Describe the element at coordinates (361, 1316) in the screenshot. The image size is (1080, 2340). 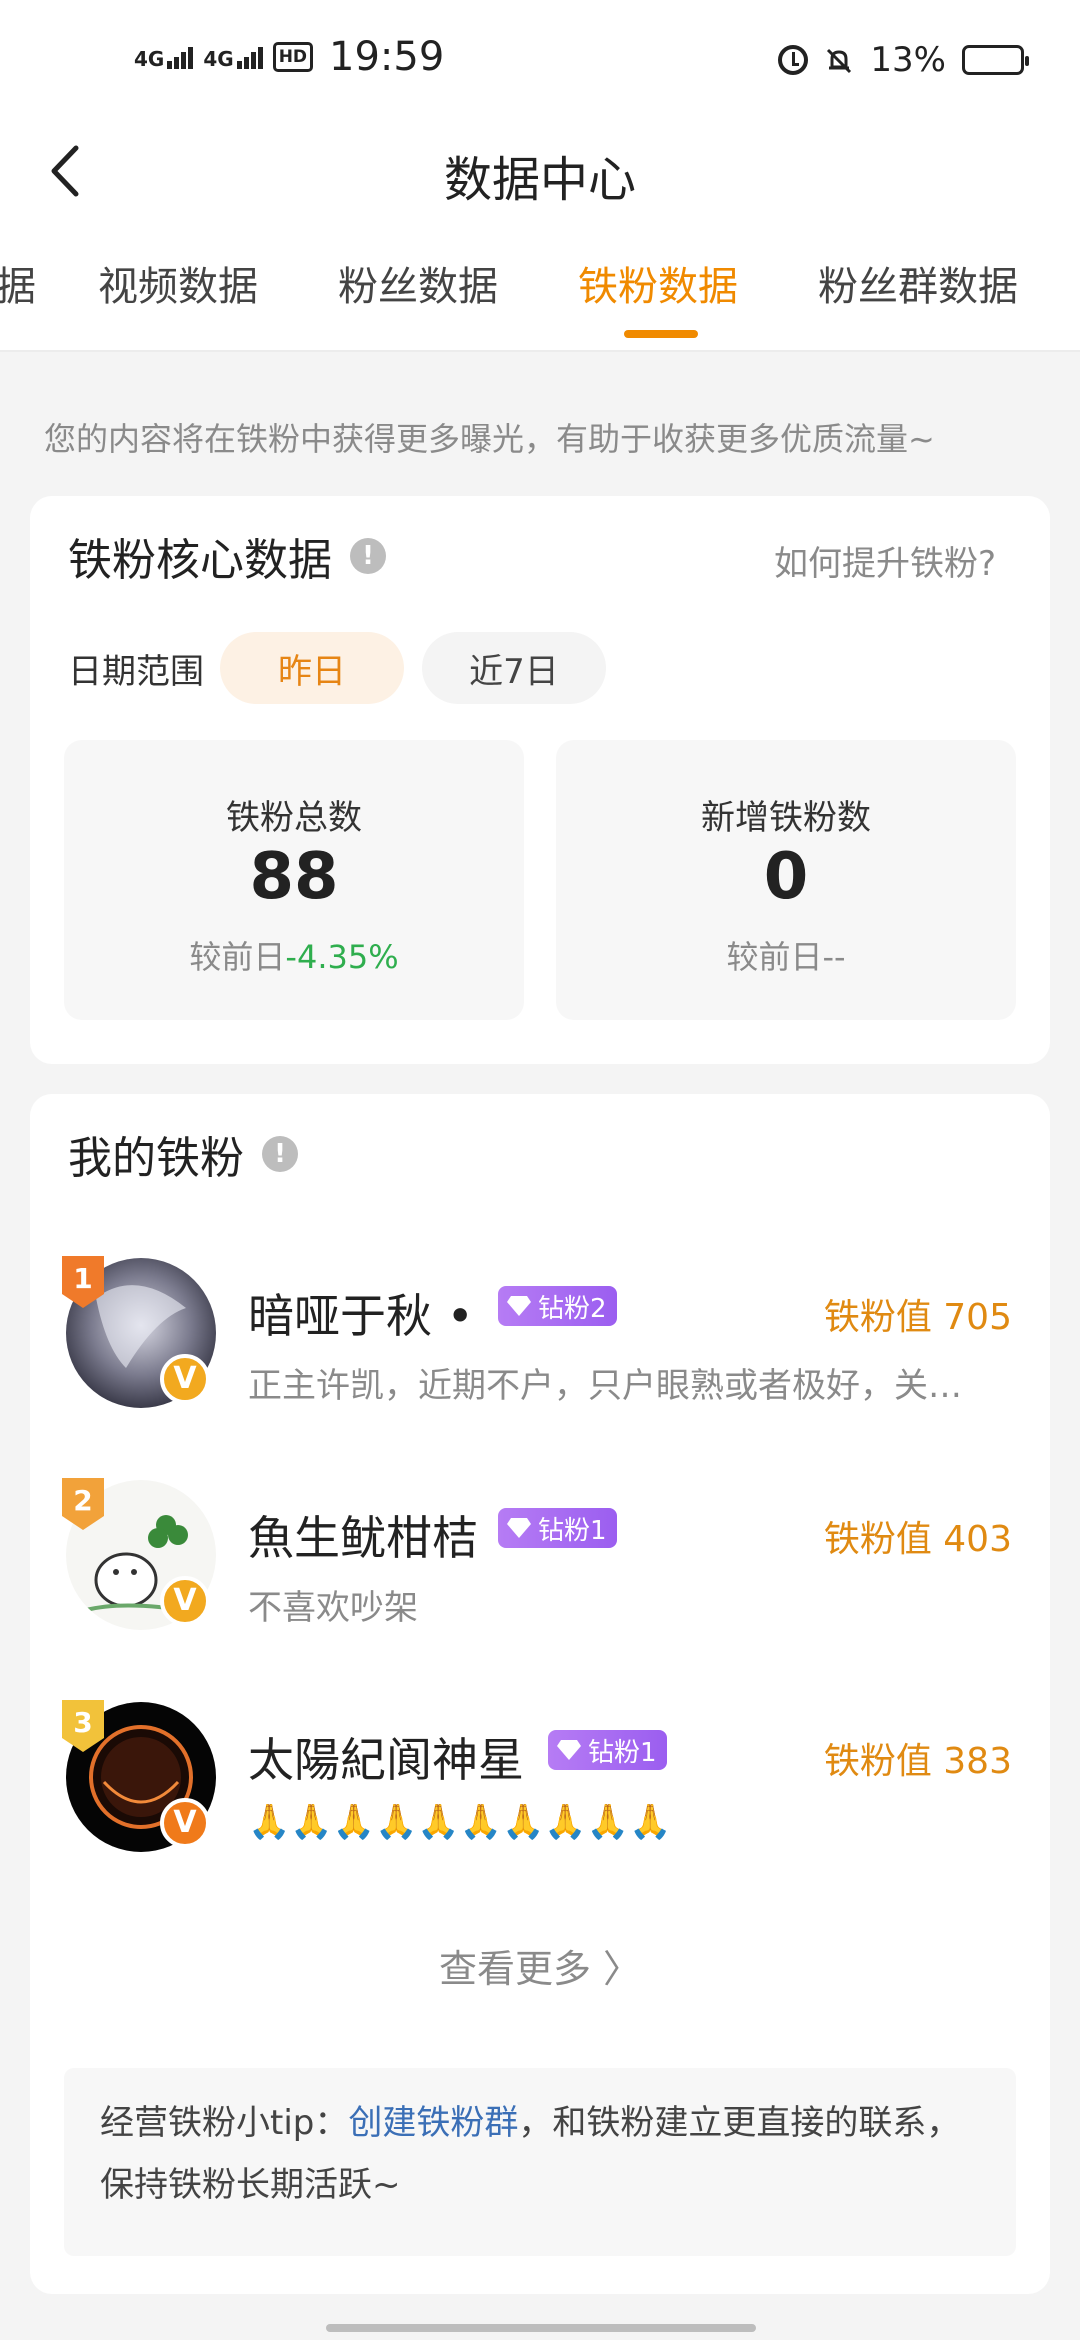
I see `fan-name: 暗哑于秋 •` at that location.